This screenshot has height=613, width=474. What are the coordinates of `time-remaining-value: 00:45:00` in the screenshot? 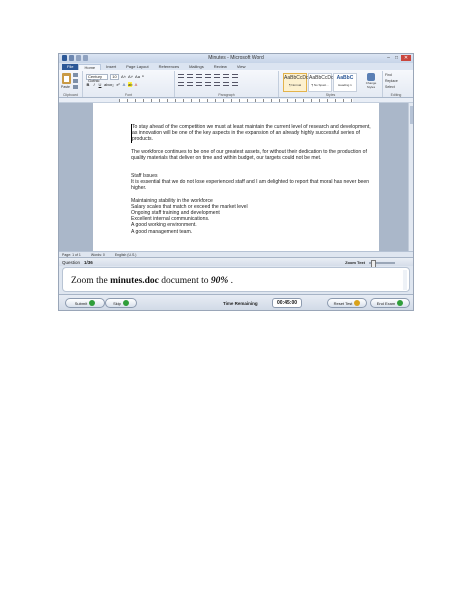 It's located at (287, 303).